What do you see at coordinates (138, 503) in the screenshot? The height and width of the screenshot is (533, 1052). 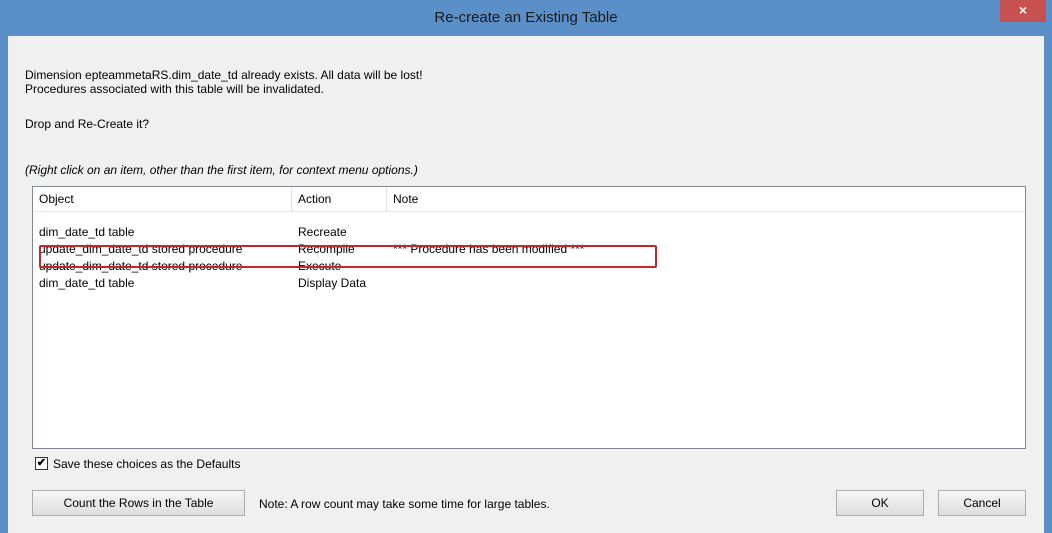 I see `count-rows-button: Count the Rows in the Table` at bounding box center [138, 503].